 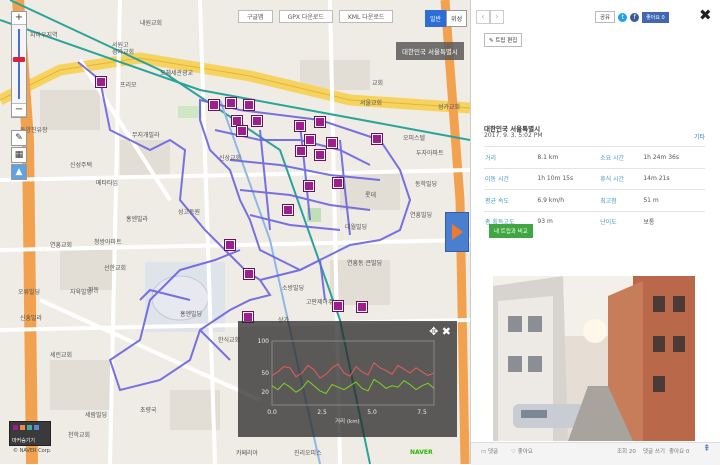 What do you see at coordinates (623, 17) in the screenshot?
I see `twitter-icon: t` at bounding box center [623, 17].